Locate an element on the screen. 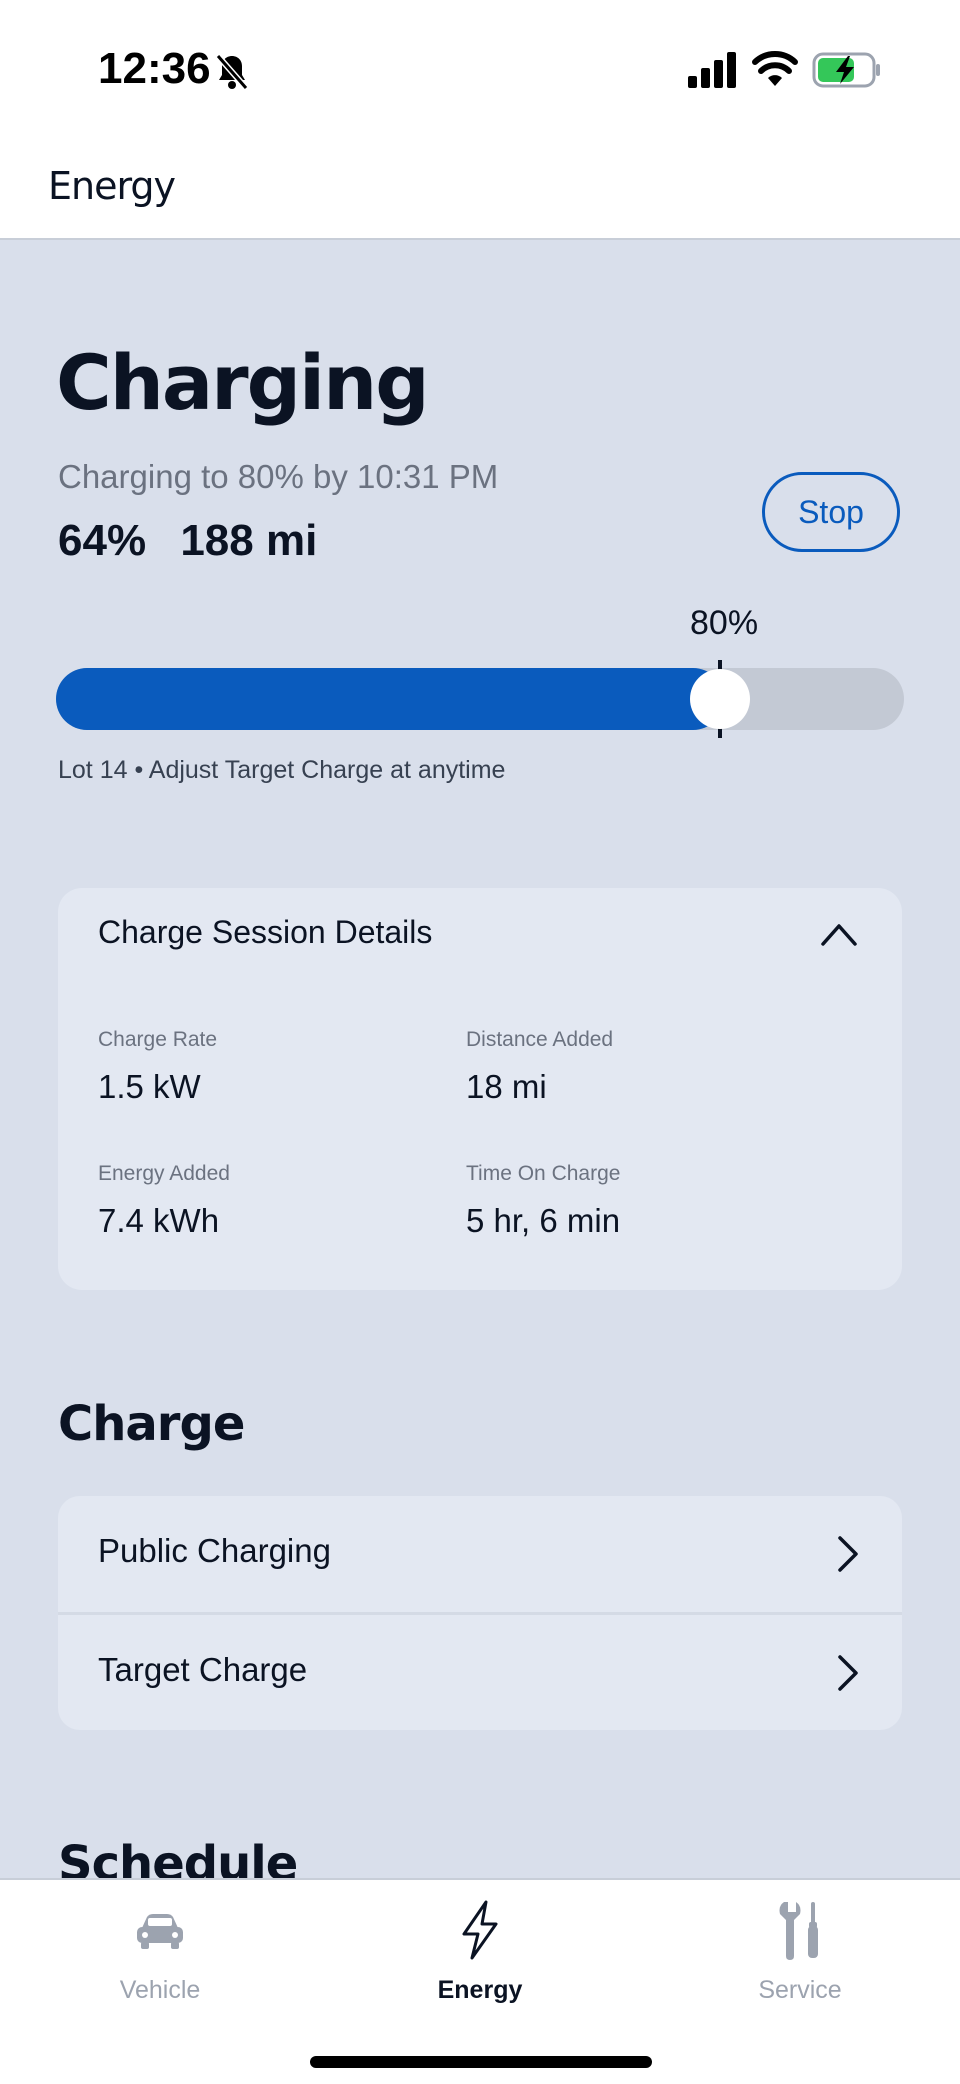  tab-service: Service is located at coordinates (800, 1955).